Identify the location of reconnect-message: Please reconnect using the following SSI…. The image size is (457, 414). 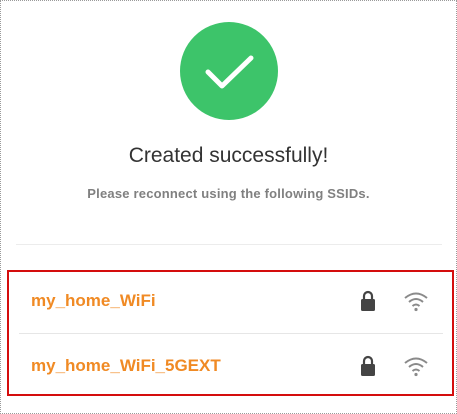
(228, 193).